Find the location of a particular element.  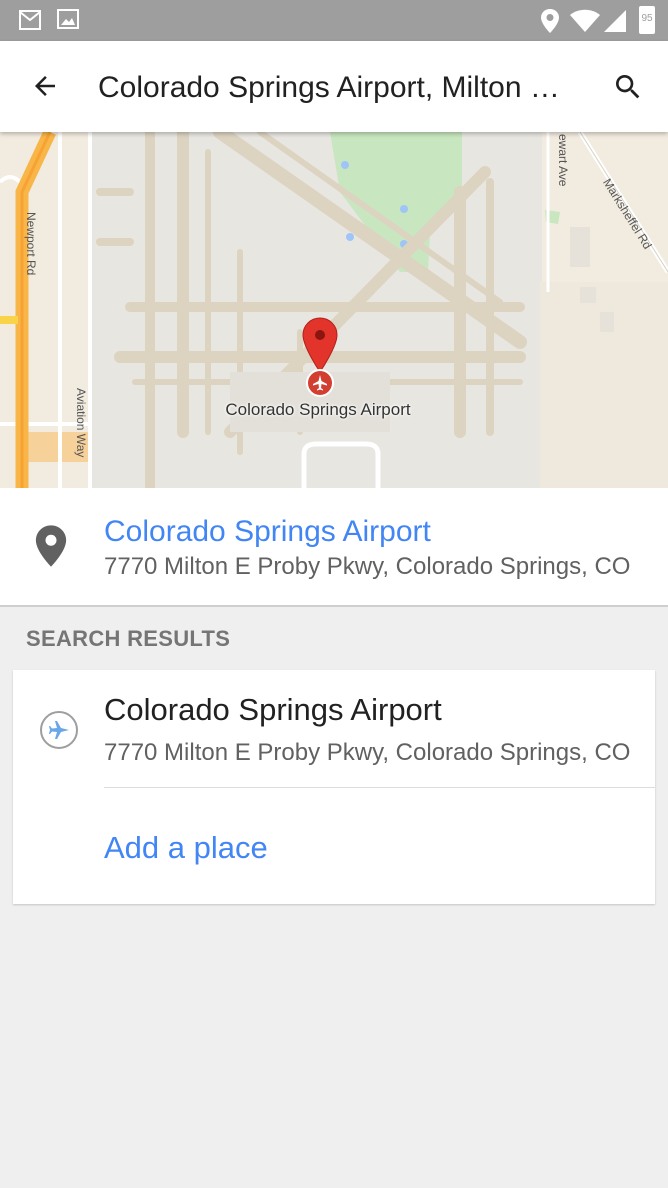

battery-level: 95 is located at coordinates (647, 18).